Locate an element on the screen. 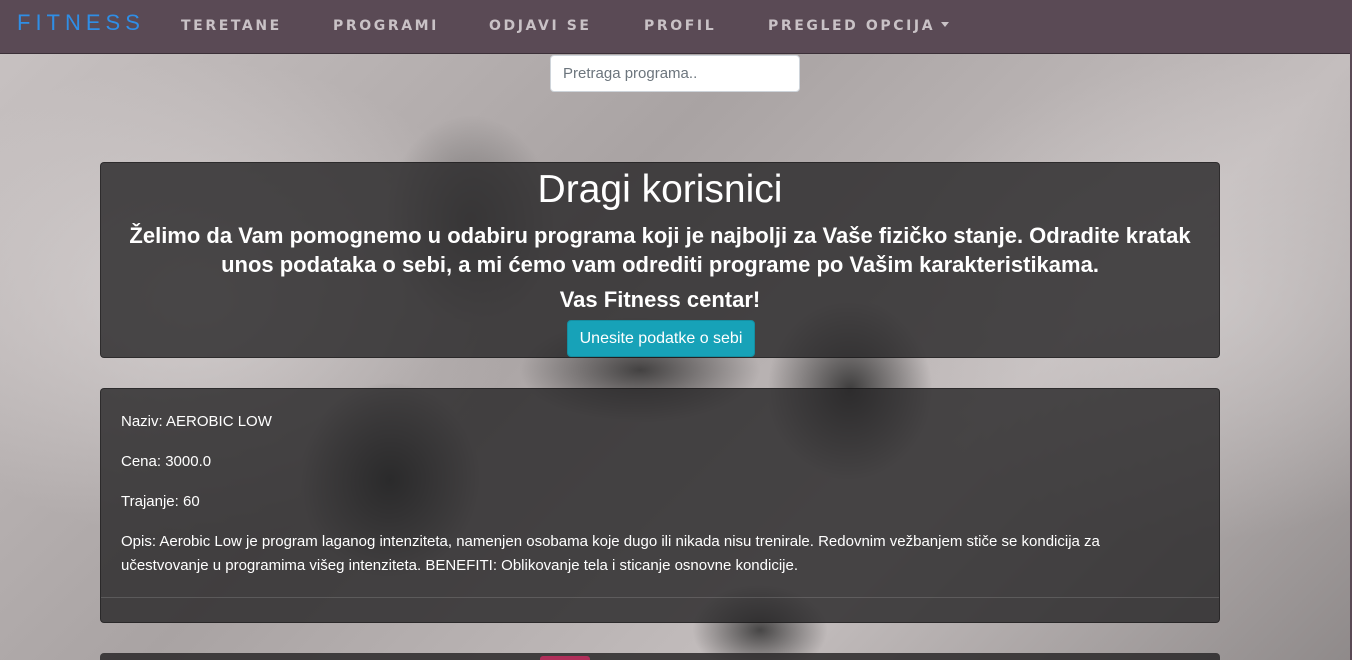 The height and width of the screenshot is (660, 1352). program-duration: Trajanje: 60 is located at coordinates (160, 501).